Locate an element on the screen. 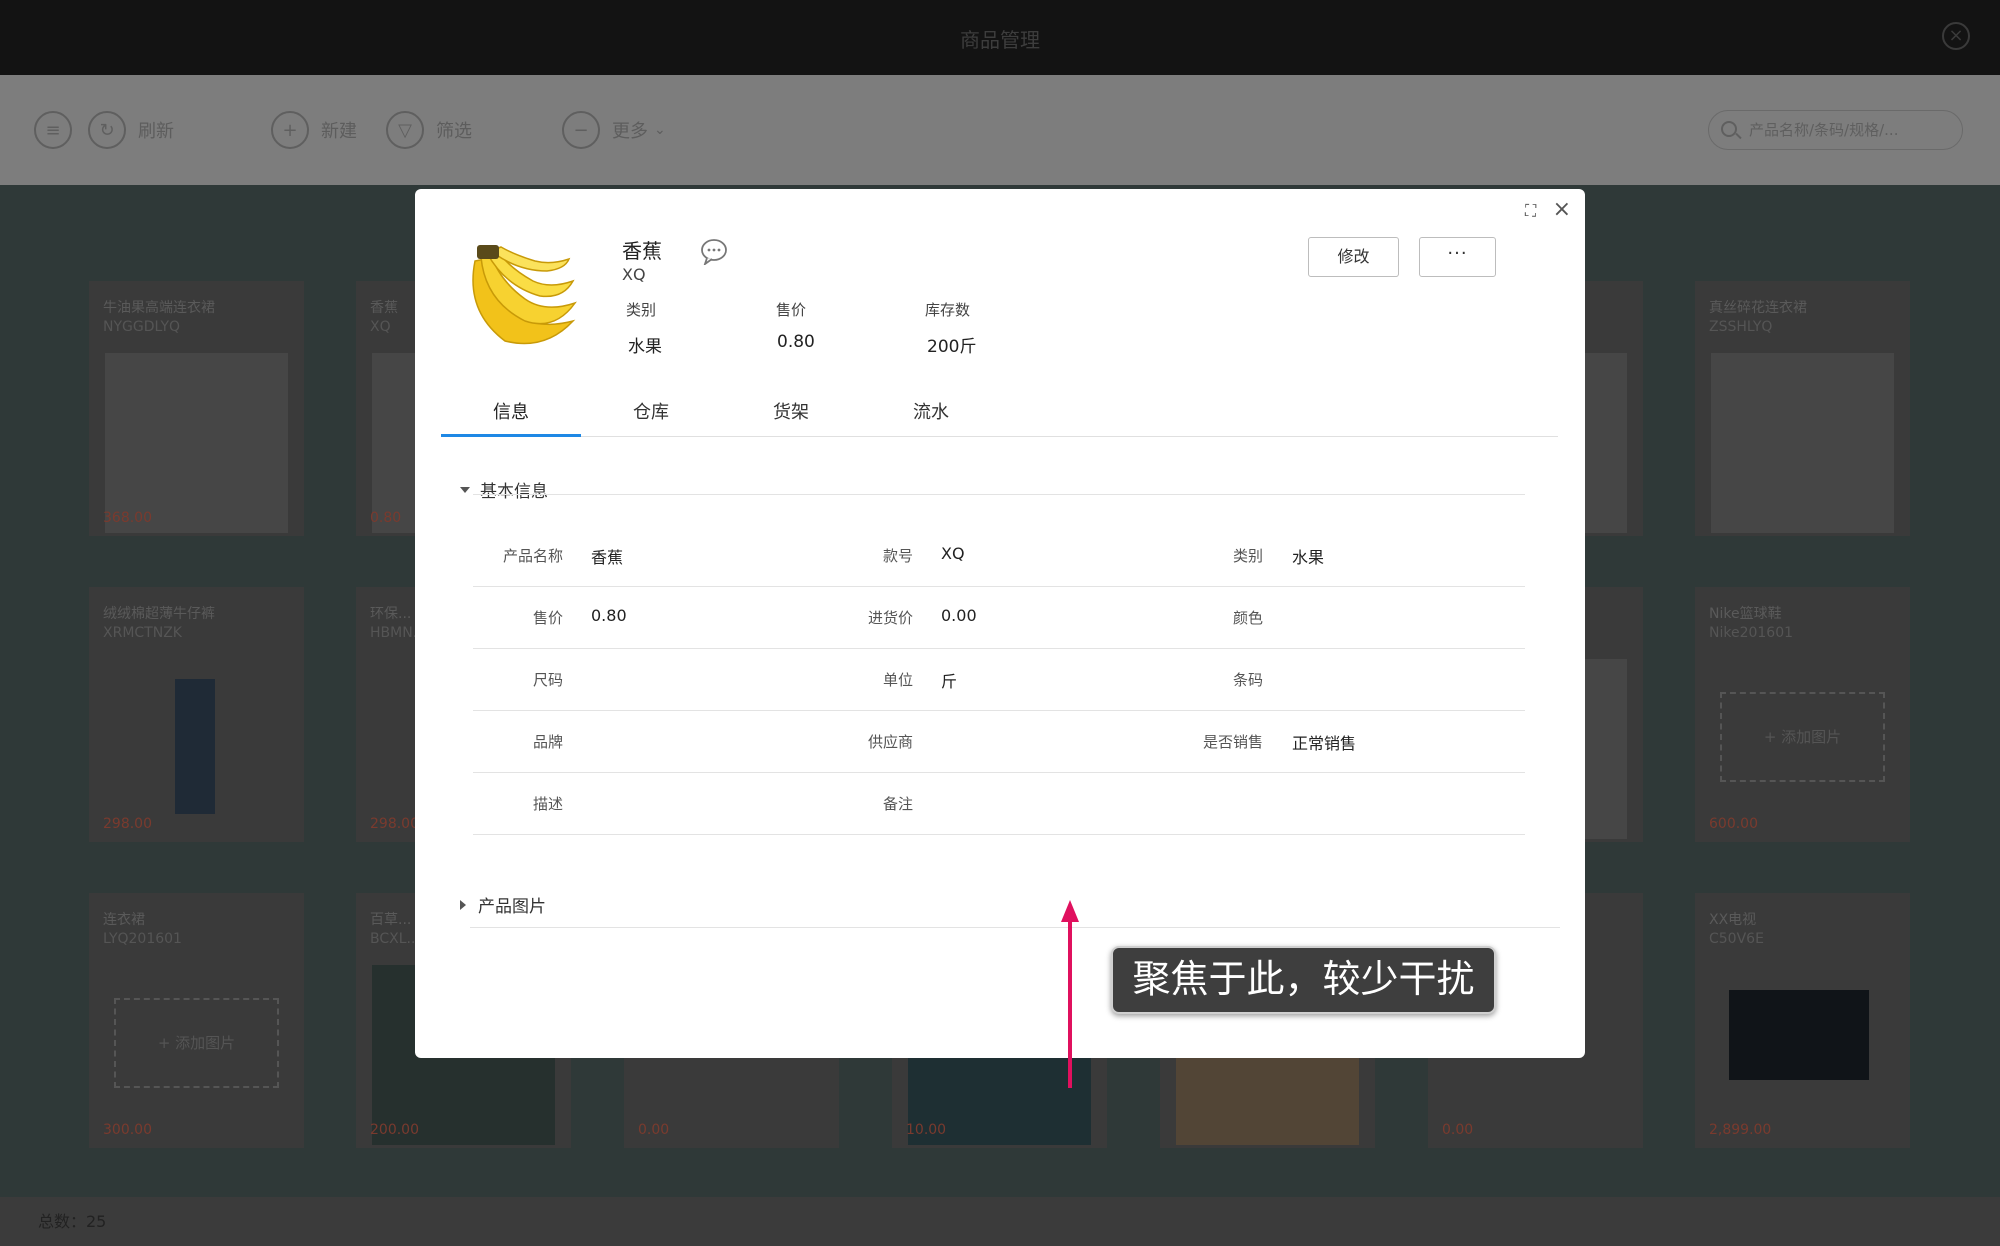 The height and width of the screenshot is (1246, 2000). card-price: 2,899.00 is located at coordinates (1740, 1130).